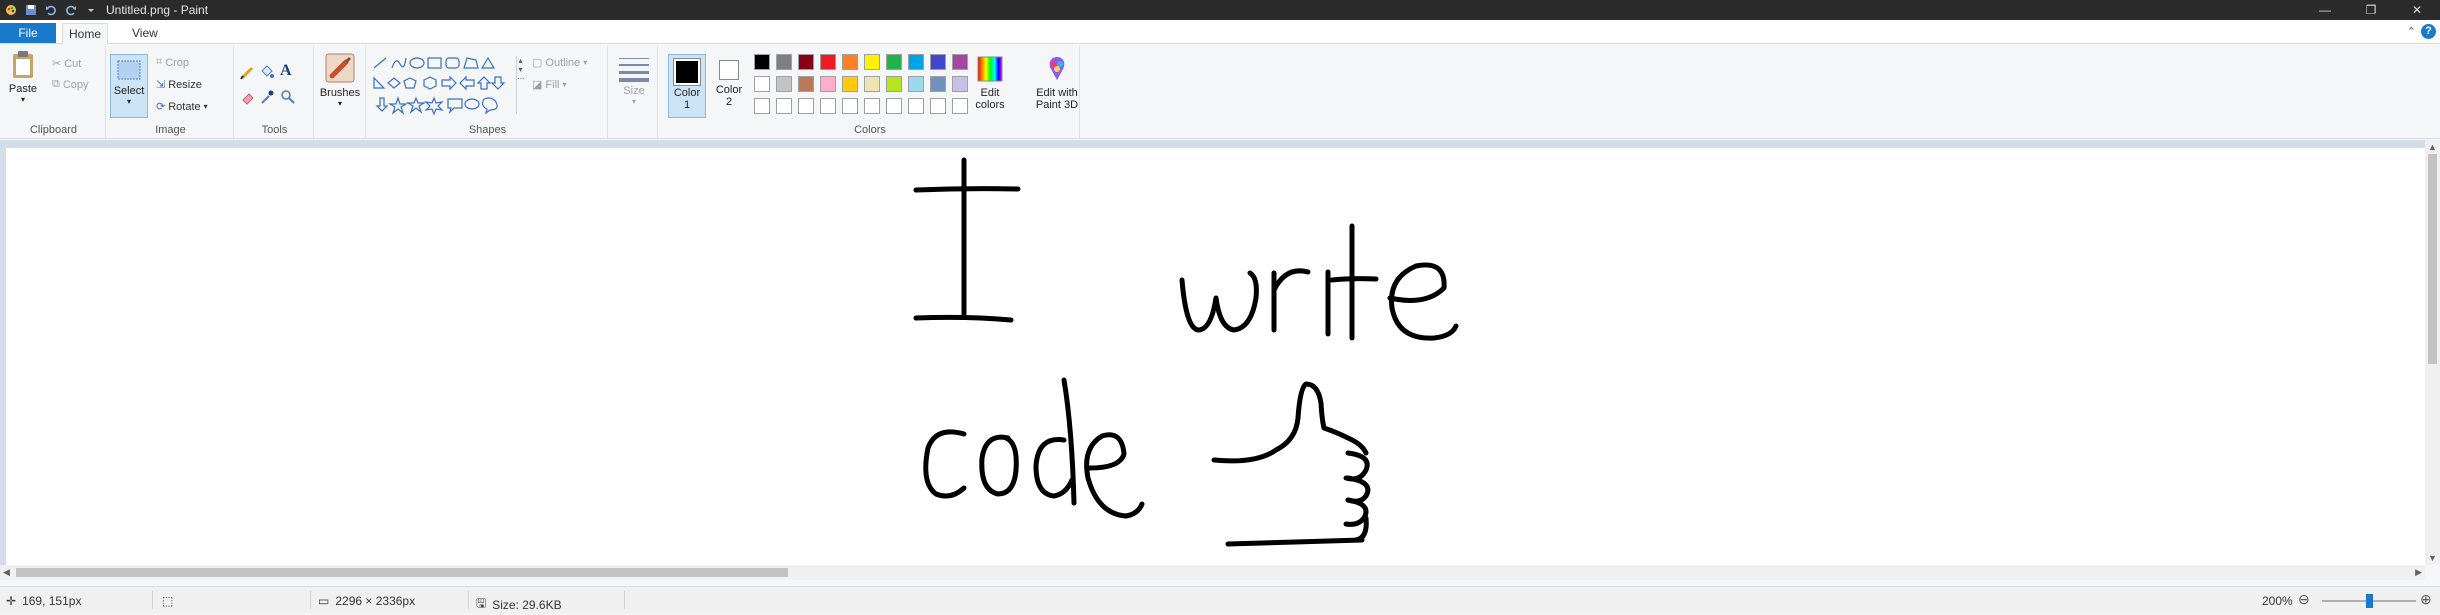 The image size is (2440, 615). Describe the element at coordinates (51, 10) in the screenshot. I see `undo-icon` at that location.